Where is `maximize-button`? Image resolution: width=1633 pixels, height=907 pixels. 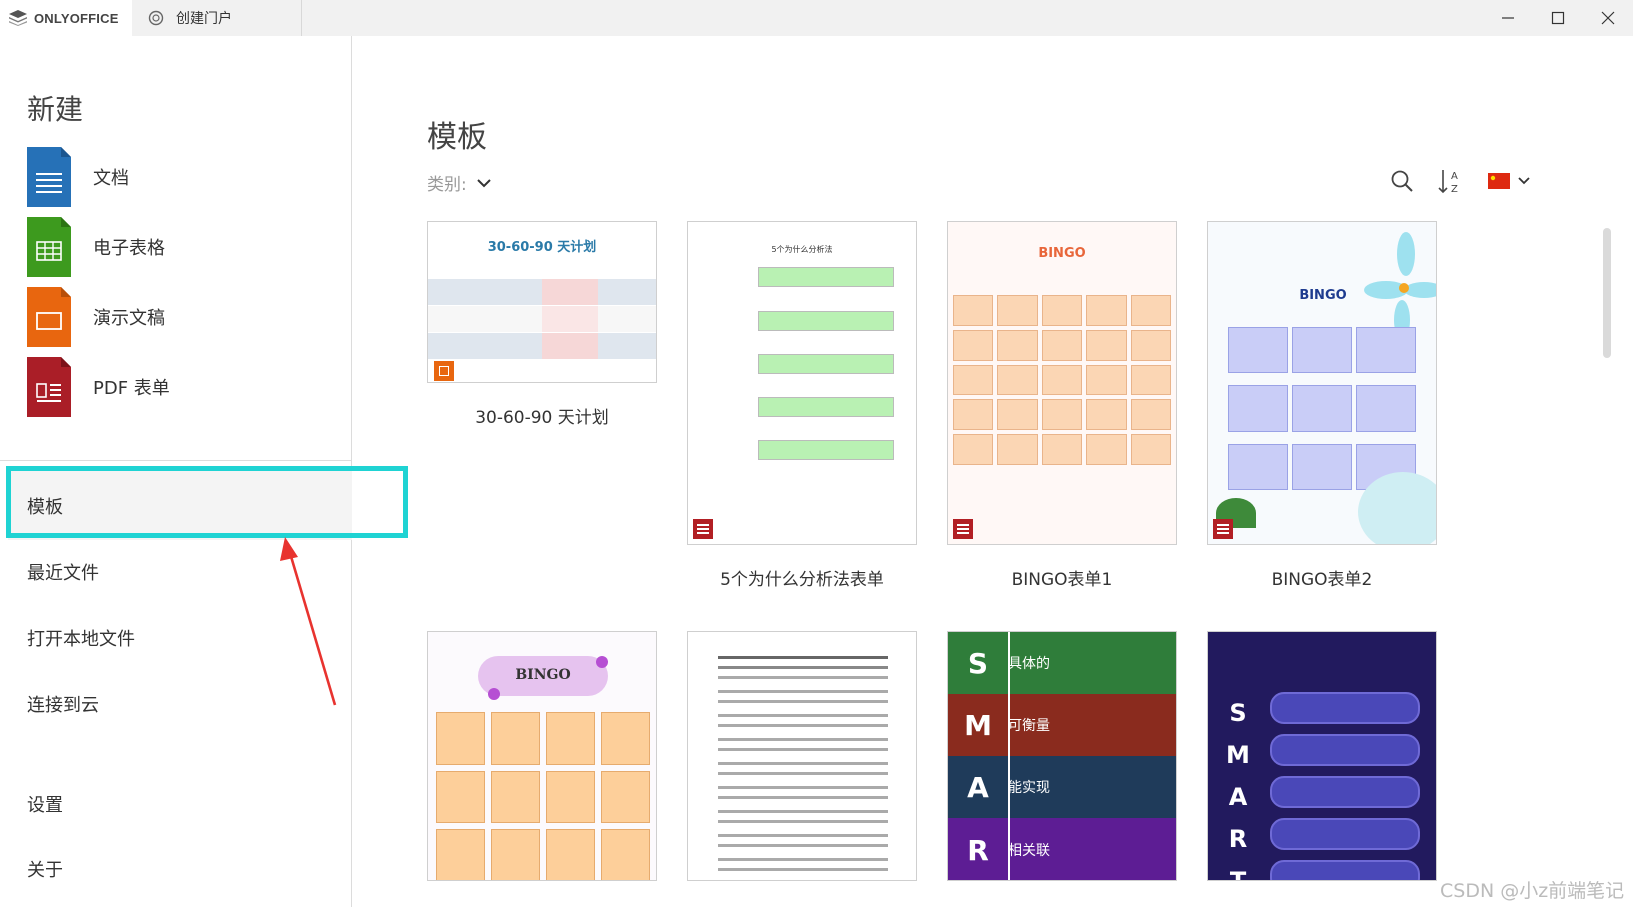 maximize-button is located at coordinates (1558, 18).